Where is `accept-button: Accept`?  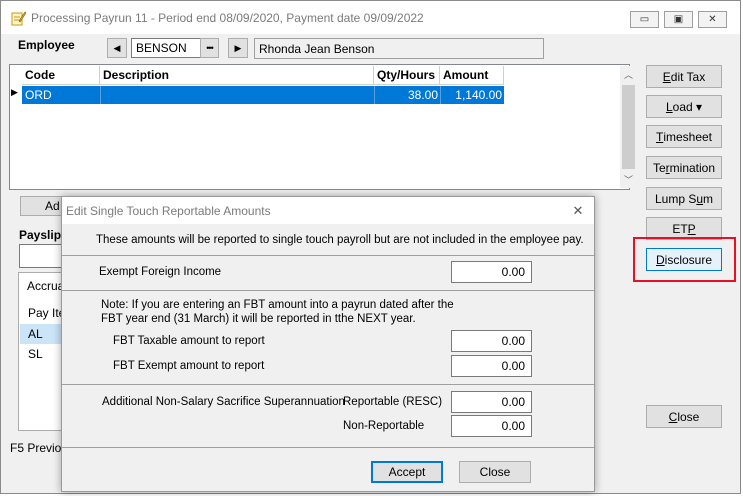
accept-button: Accept is located at coordinates (407, 472).